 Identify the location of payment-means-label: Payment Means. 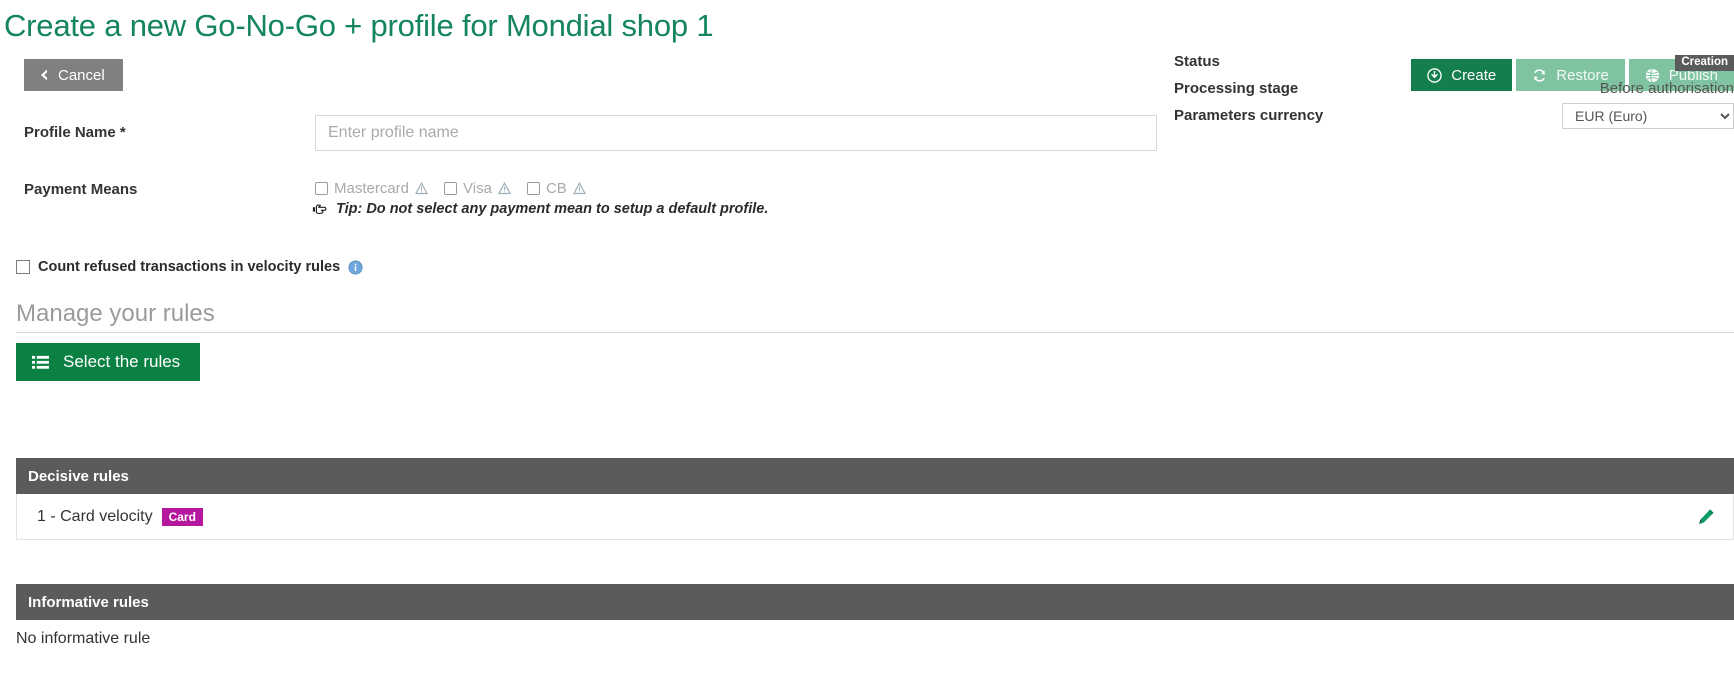
(81, 189).